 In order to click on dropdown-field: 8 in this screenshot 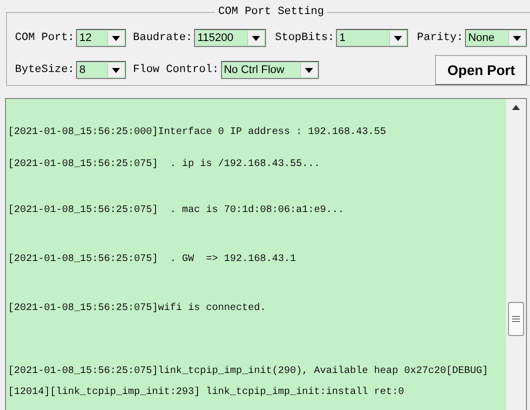, I will do `click(101, 70)`.